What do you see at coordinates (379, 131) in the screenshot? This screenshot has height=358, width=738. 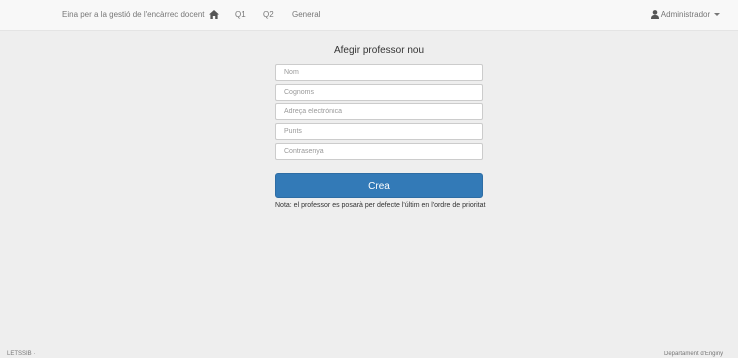 I see `punts-field` at bounding box center [379, 131].